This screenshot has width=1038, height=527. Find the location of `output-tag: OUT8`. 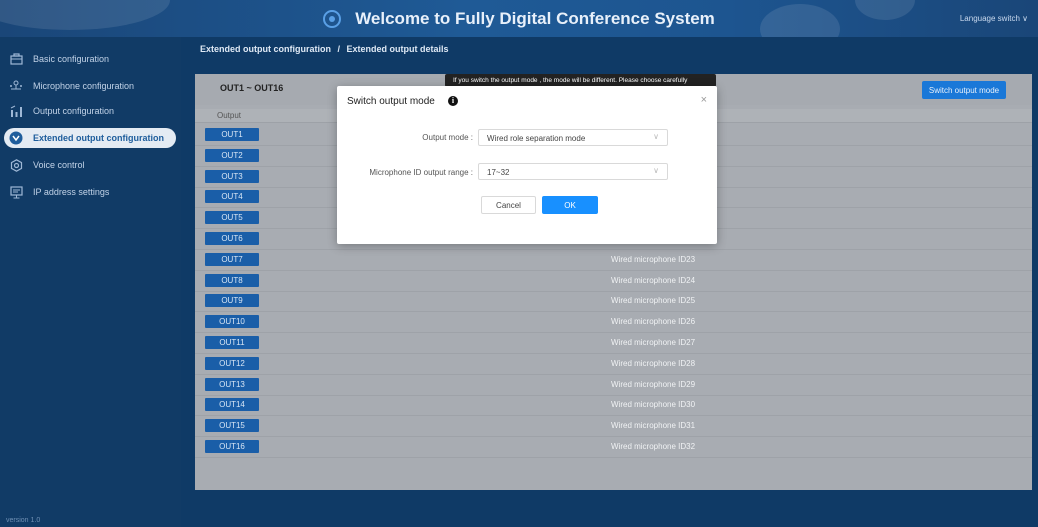

output-tag: OUT8 is located at coordinates (232, 280).